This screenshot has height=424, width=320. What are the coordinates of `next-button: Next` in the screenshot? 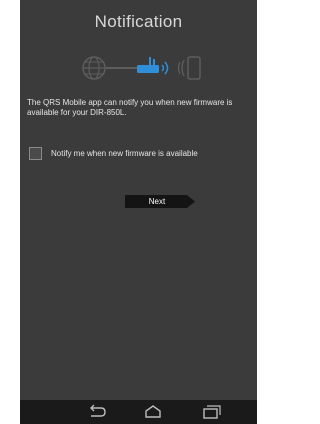 It's located at (160, 201).